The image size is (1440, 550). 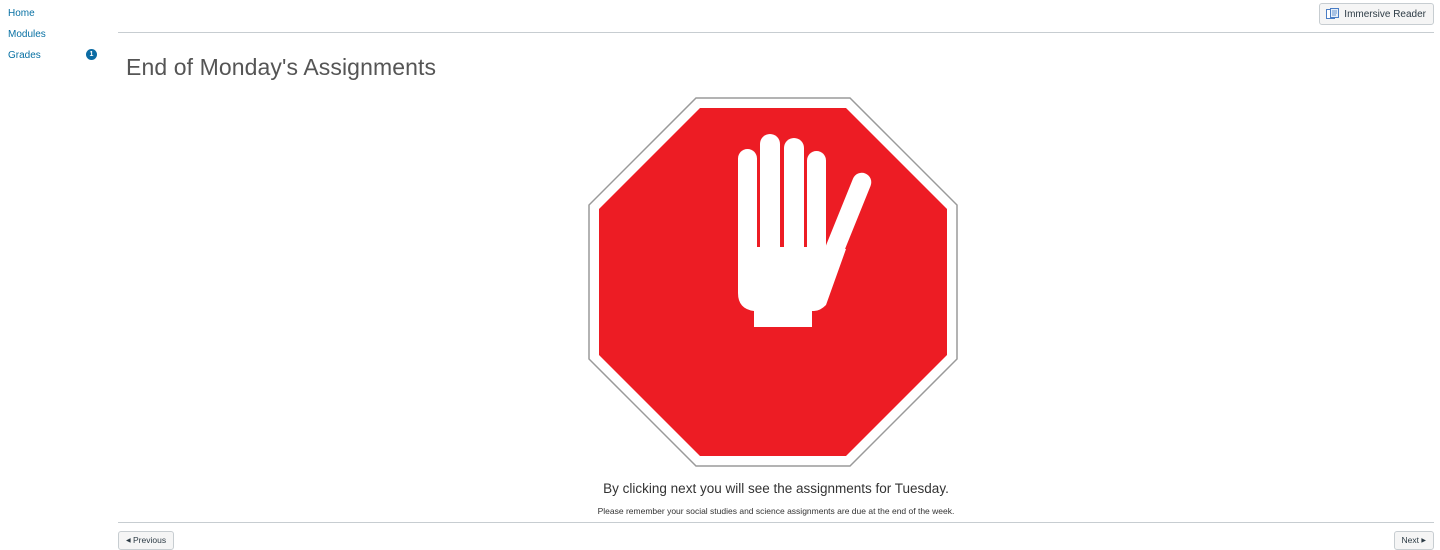 I want to click on nav-link-home: Home, so click(x=21, y=13).